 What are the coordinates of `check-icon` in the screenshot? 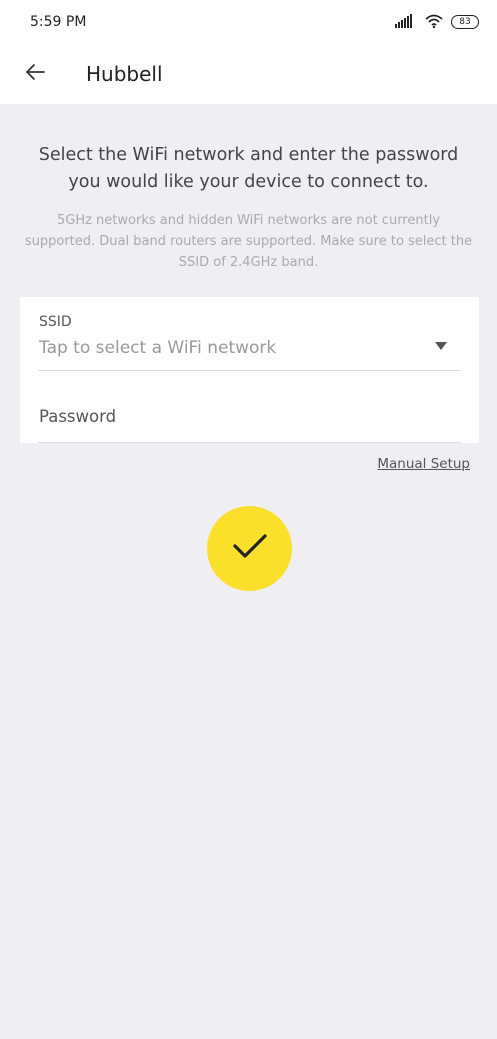 It's located at (250, 548).